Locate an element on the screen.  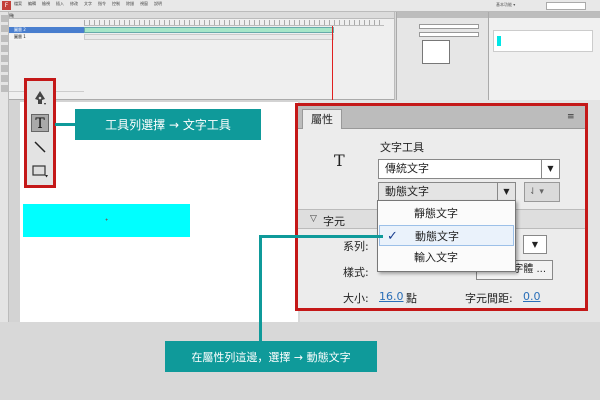
panel-menu-icon: ≡ is located at coordinates (573, 117).